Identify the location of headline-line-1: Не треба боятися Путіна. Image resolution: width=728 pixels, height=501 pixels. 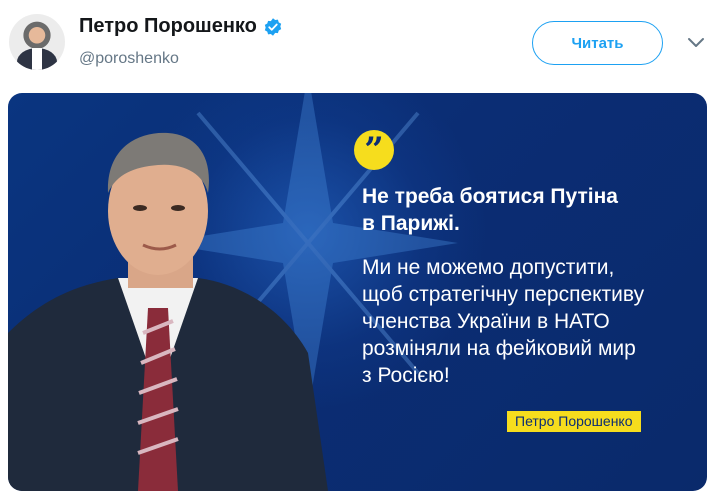
(490, 196).